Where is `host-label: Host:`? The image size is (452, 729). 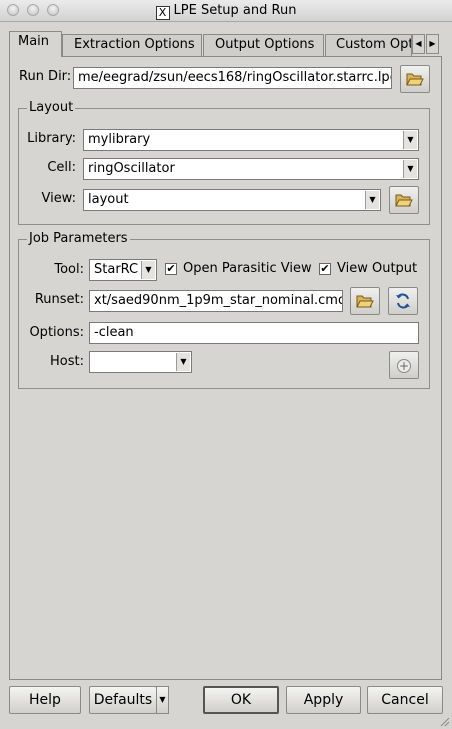
host-label: Host: is located at coordinates (67, 361).